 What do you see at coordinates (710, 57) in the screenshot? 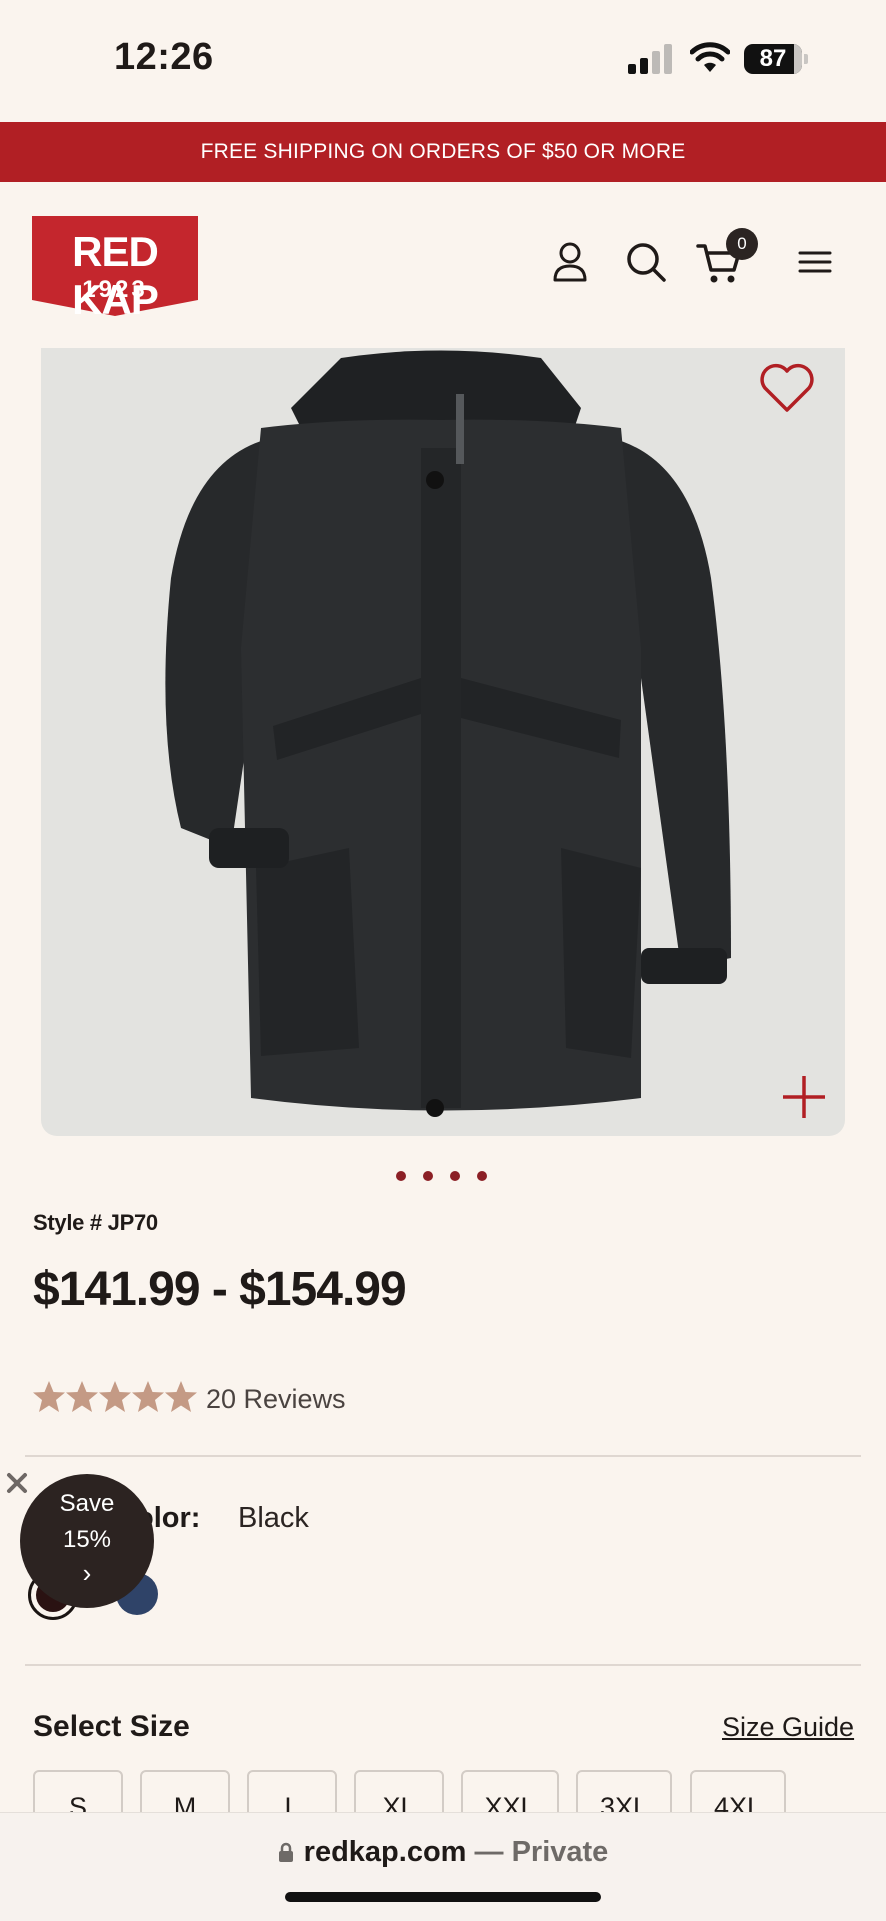
I see `wifi-icon` at bounding box center [710, 57].